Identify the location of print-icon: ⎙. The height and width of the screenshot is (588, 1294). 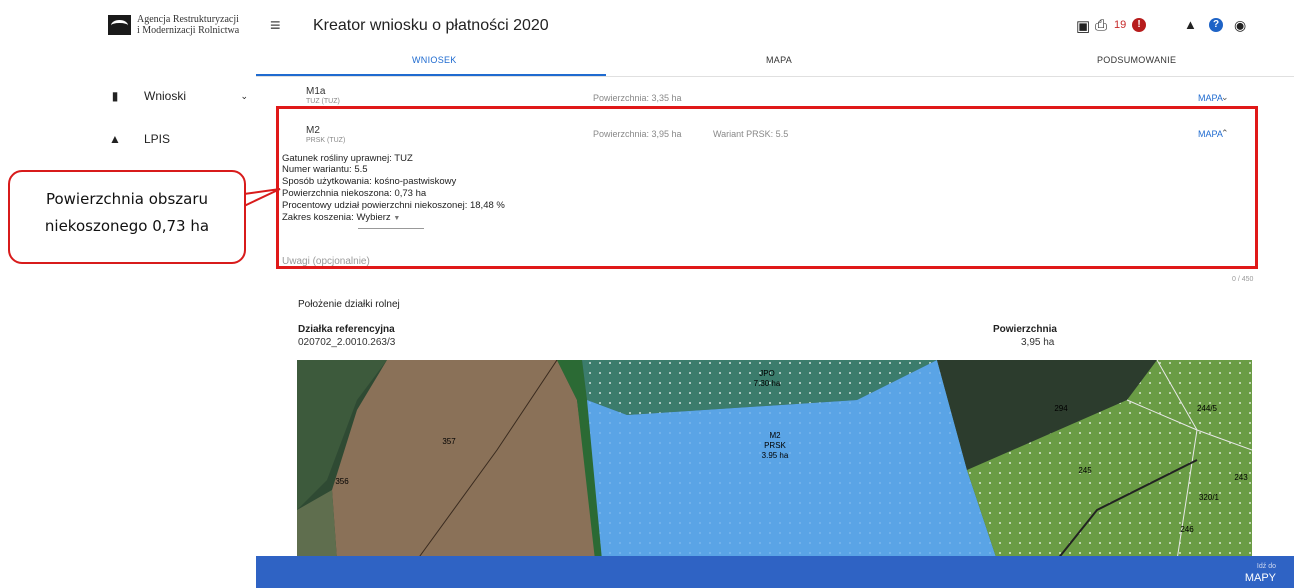
(1101, 25).